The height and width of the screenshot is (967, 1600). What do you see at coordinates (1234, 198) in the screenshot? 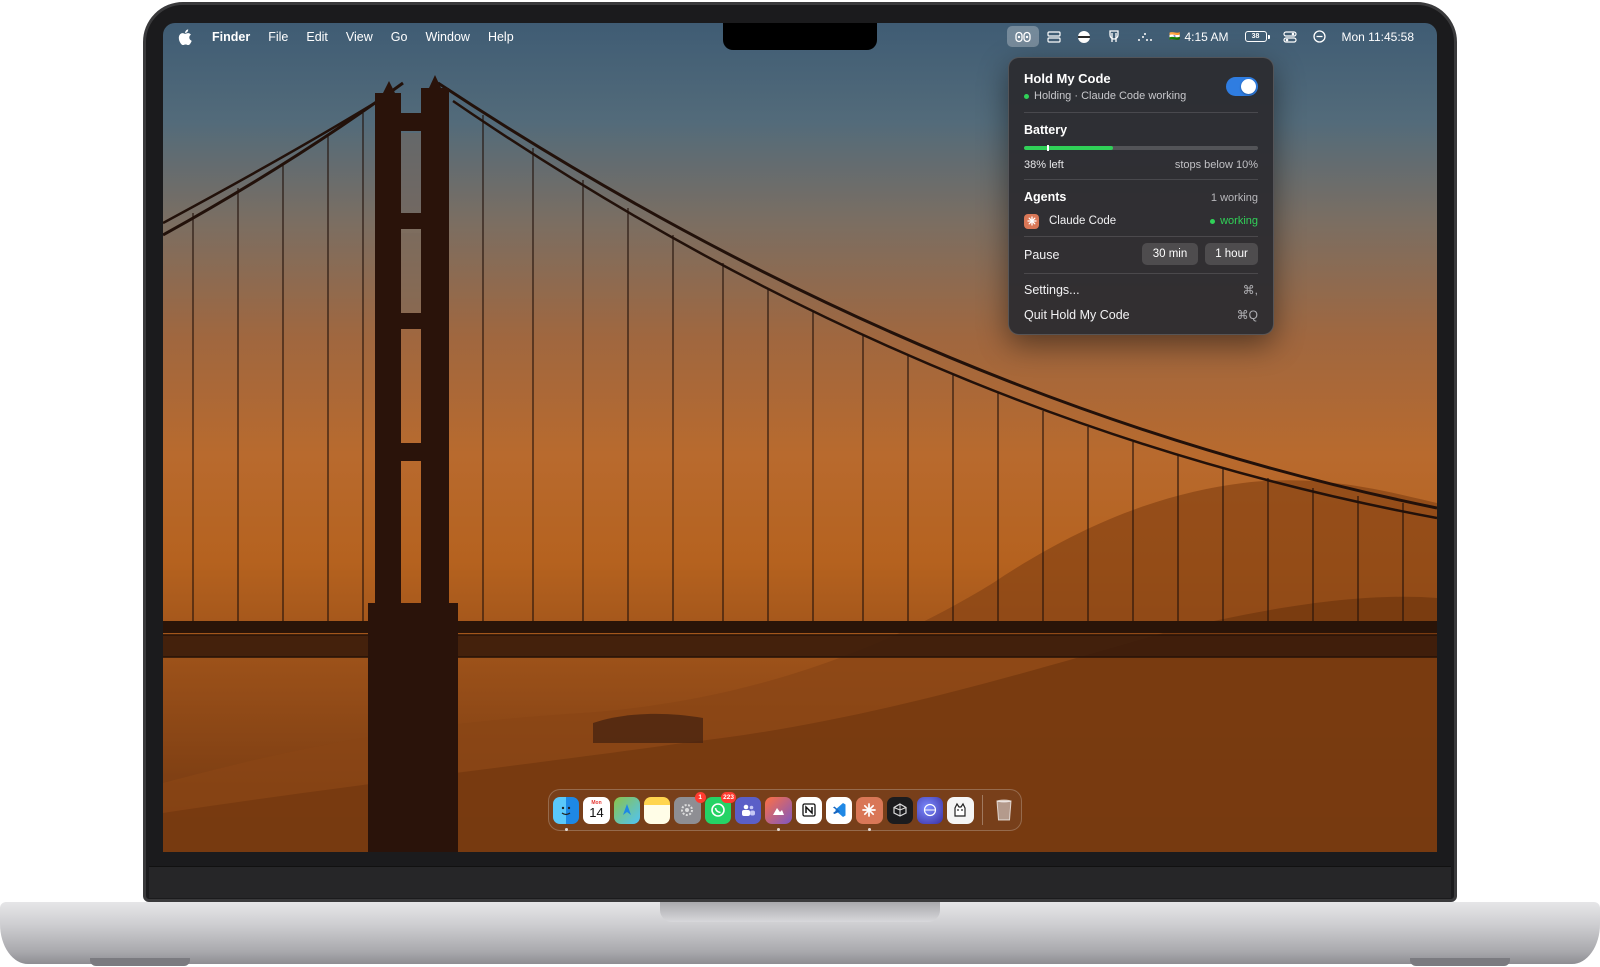
I see `agents-count: 1 working` at bounding box center [1234, 198].